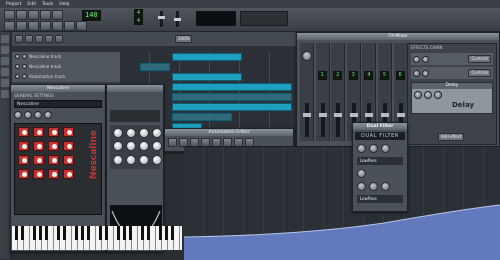 The image size is (500, 260). Describe the element at coordinates (21, 26) in the screenshot. I see `beat-editor-button` at that location.